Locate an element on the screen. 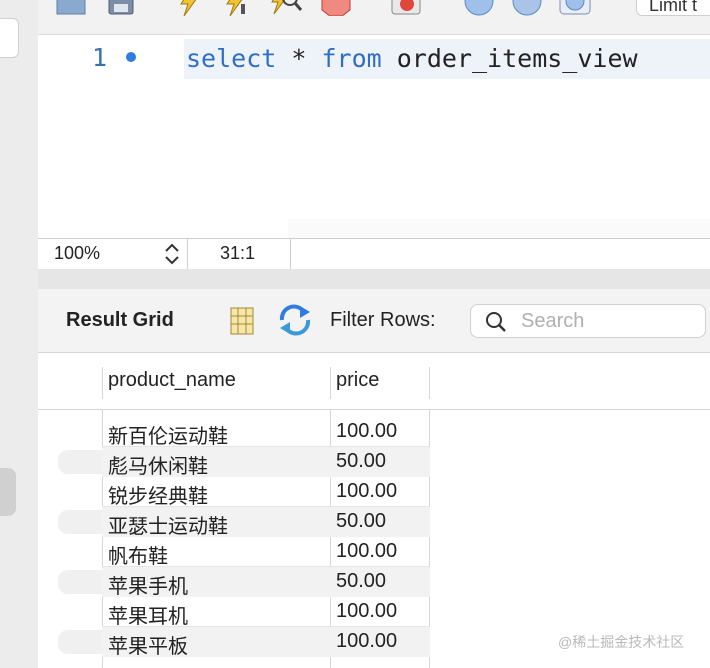 This screenshot has width=710, height=668. grid-header: product_name price is located at coordinates (374, 381).